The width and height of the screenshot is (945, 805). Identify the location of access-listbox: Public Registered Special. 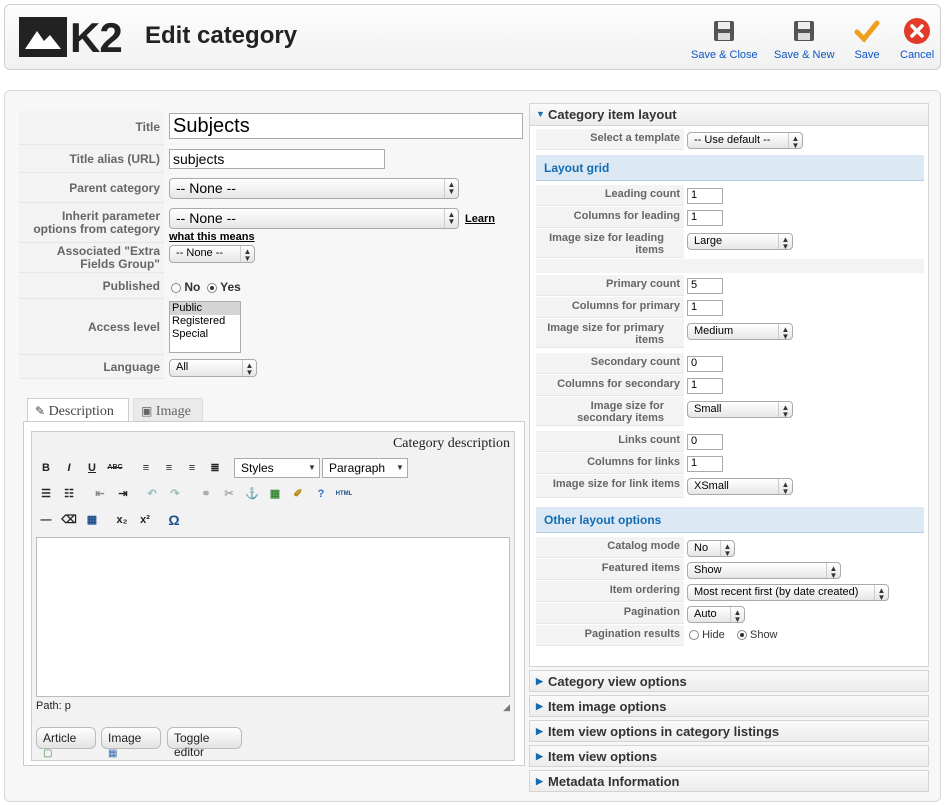
(205, 327).